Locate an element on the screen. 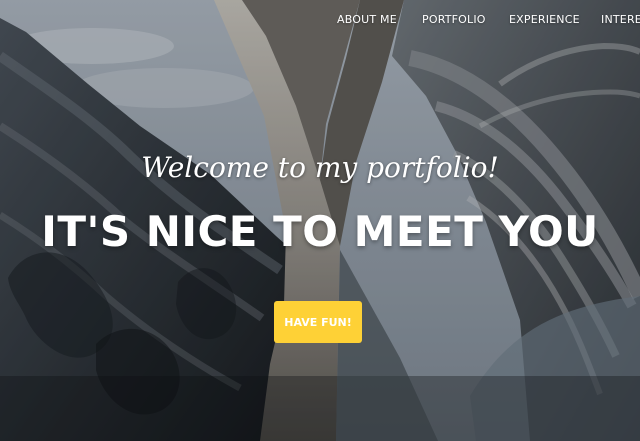 The image size is (640, 441). have-fun-button: HAVE FUN! is located at coordinates (318, 322).